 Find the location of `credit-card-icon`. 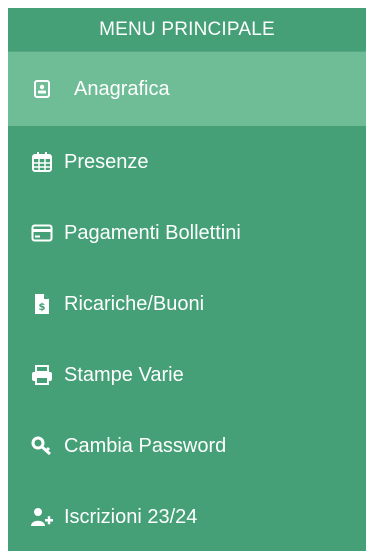

credit-card-icon is located at coordinates (42, 233).